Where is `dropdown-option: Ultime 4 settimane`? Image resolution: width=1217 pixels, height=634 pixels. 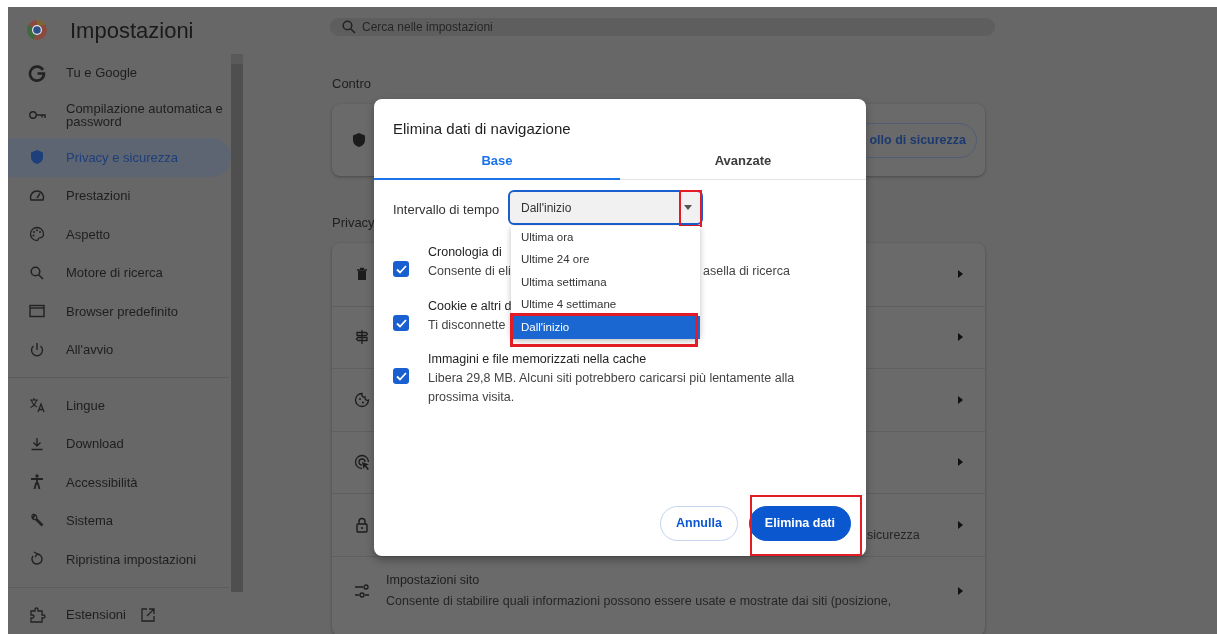 dropdown-option: Ultime 4 settimane is located at coordinates (605, 304).